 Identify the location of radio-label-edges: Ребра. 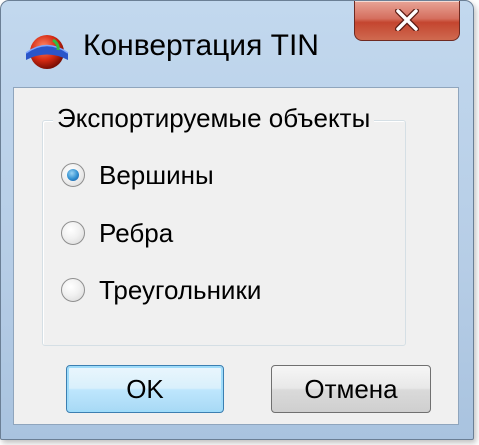
(136, 232).